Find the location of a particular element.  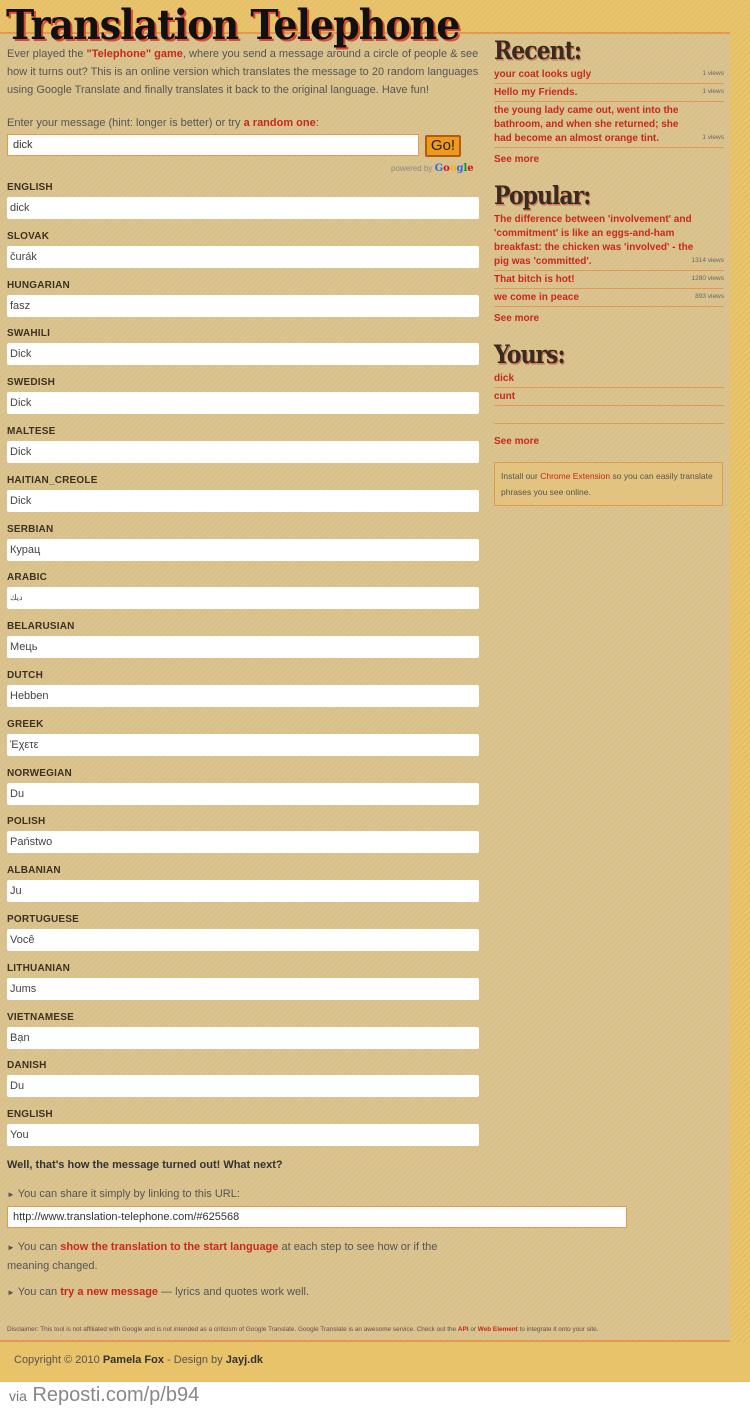

try-suffix: — lyrics and quotes work well. is located at coordinates (234, 1292).